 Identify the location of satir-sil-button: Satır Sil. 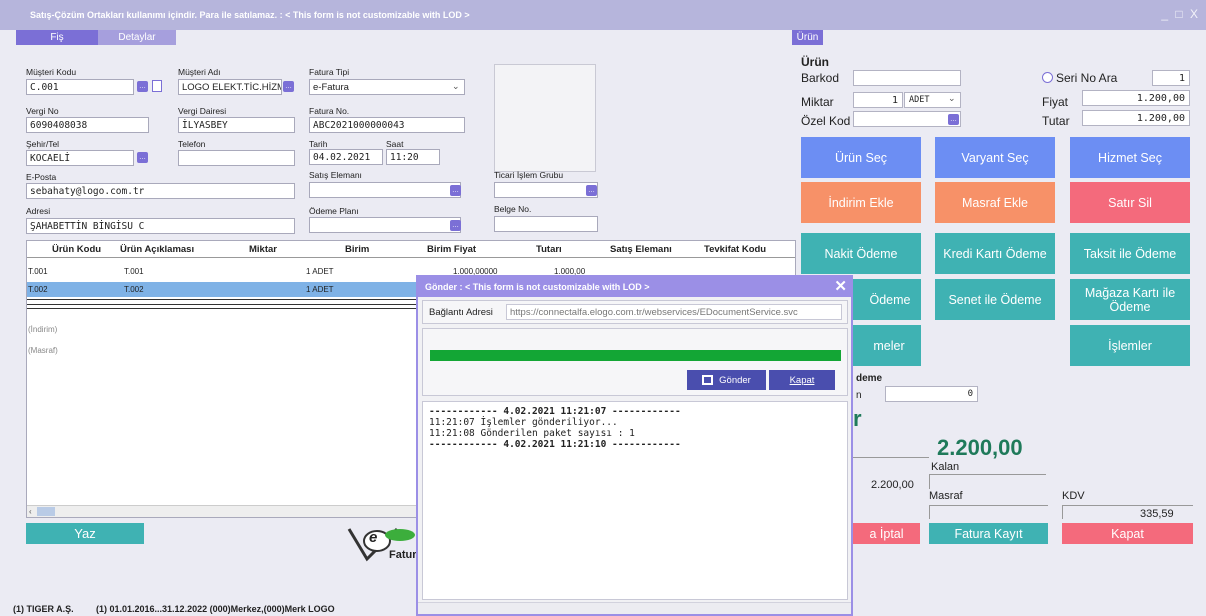
(1130, 202).